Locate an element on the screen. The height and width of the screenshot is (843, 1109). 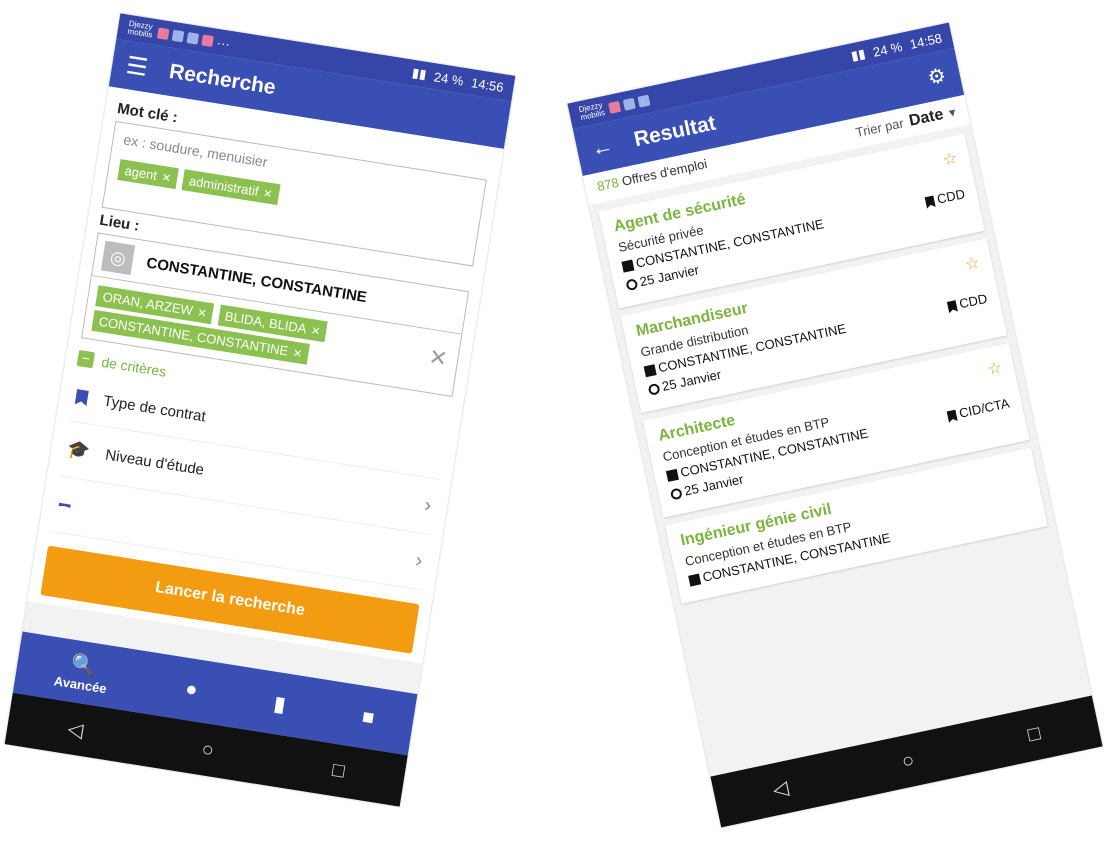
filter-label: Type de contrat is located at coordinates (154, 409).